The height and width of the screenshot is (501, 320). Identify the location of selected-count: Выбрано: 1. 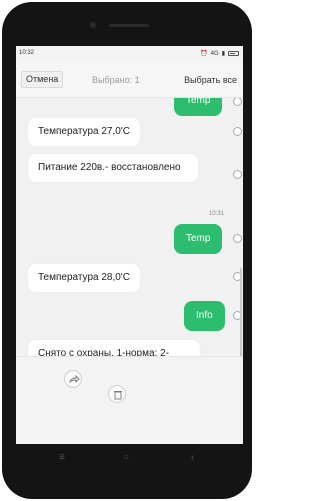
(116, 80).